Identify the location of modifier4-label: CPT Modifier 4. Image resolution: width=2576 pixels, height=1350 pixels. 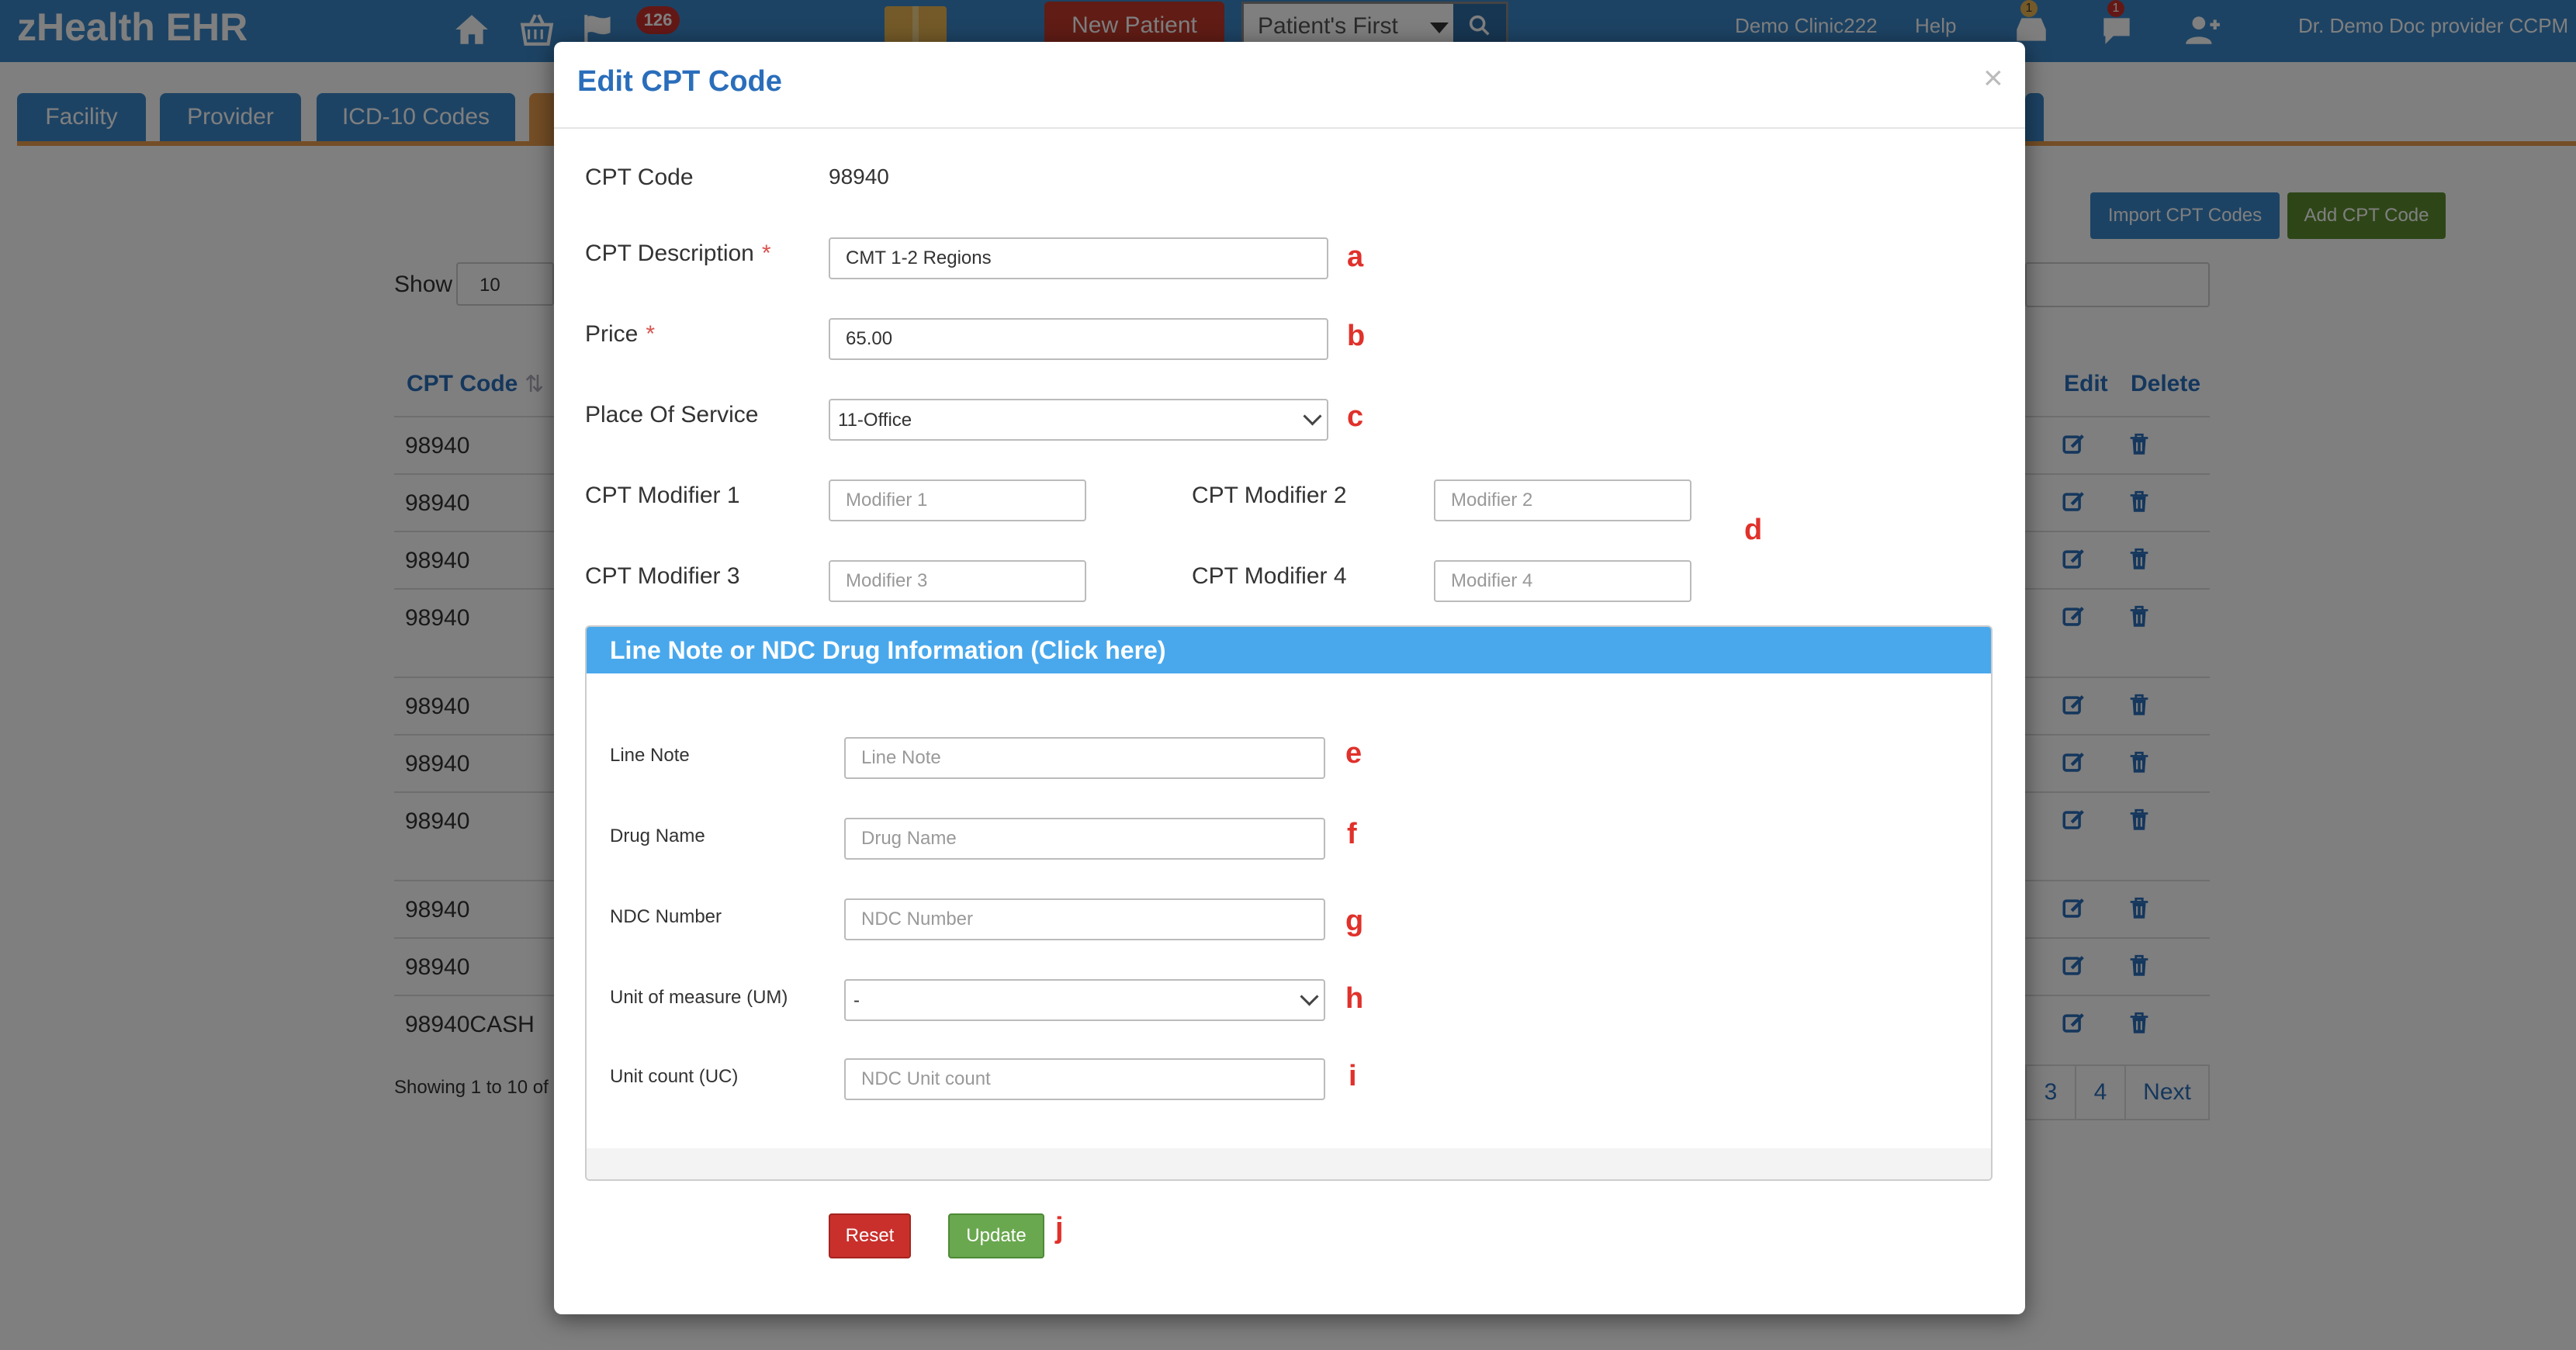
(1269, 576).